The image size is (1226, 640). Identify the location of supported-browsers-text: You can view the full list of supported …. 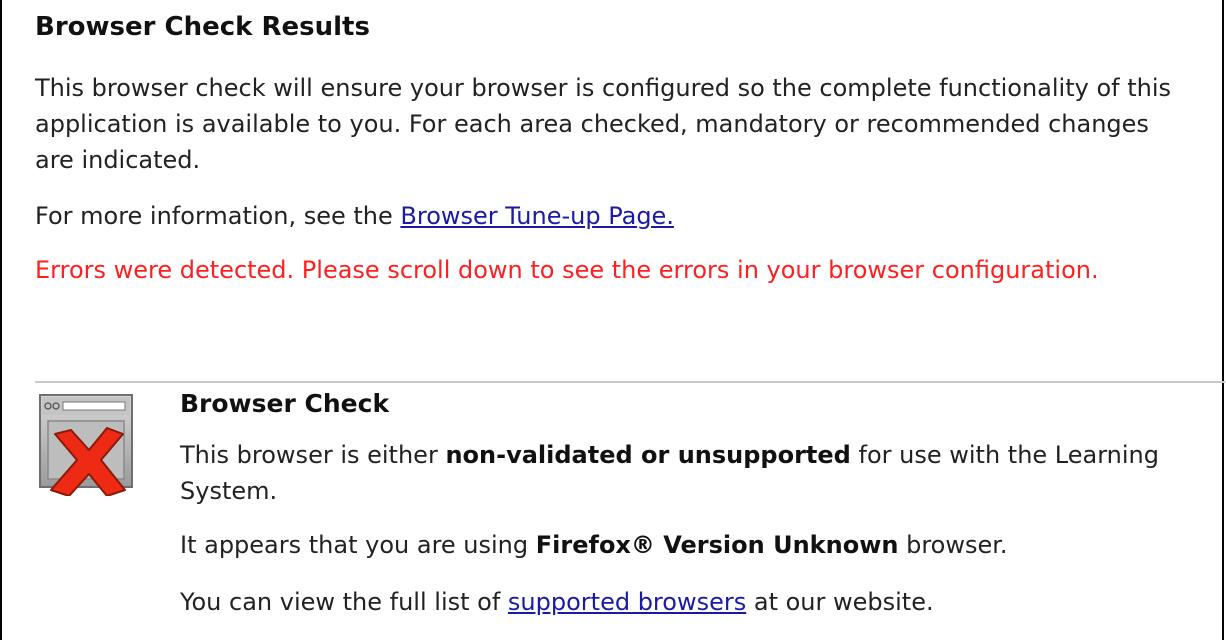
(557, 602).